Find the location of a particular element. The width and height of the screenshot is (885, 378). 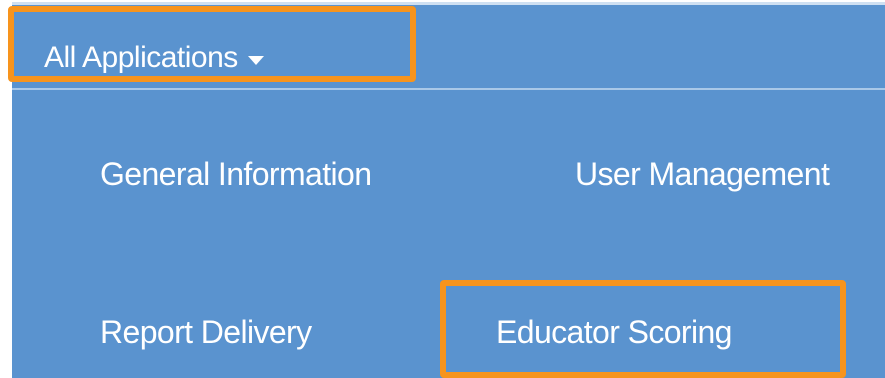

divider is located at coordinates (448, 89).